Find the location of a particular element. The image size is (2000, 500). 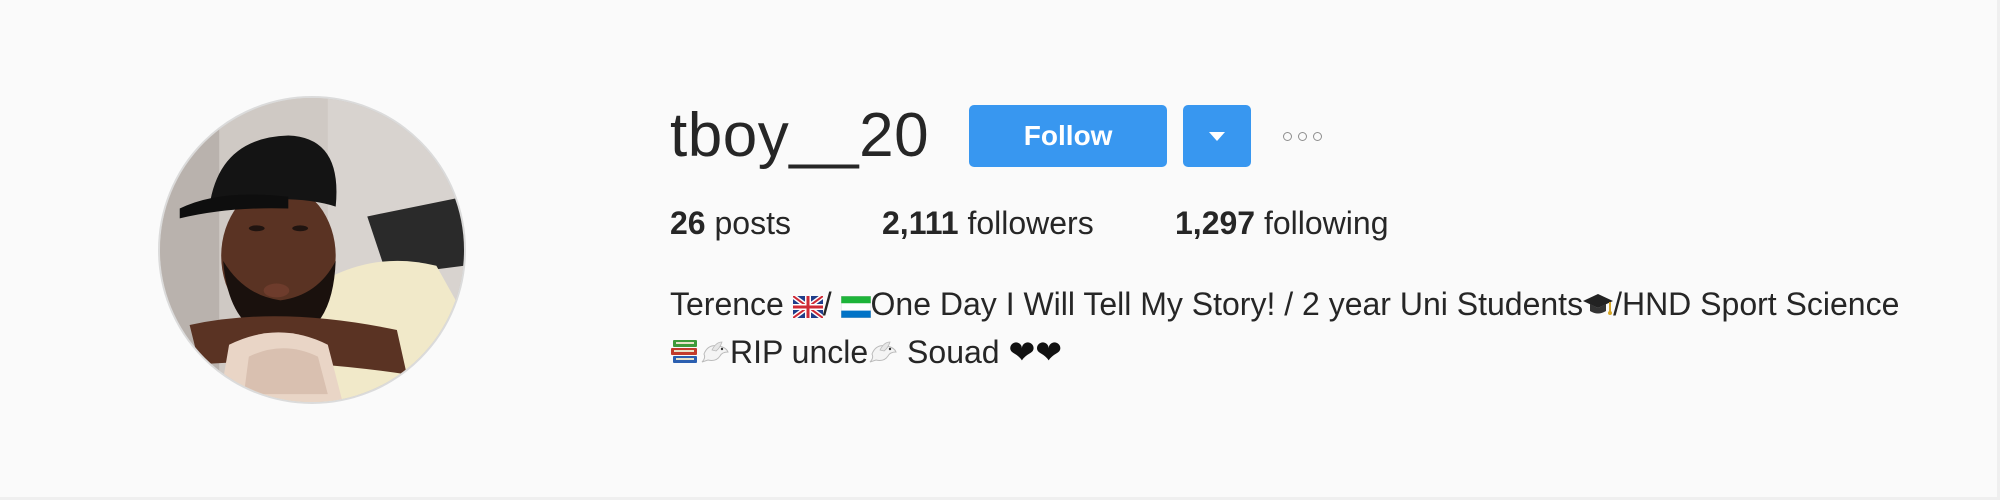

avatar-photo is located at coordinates (312, 250).